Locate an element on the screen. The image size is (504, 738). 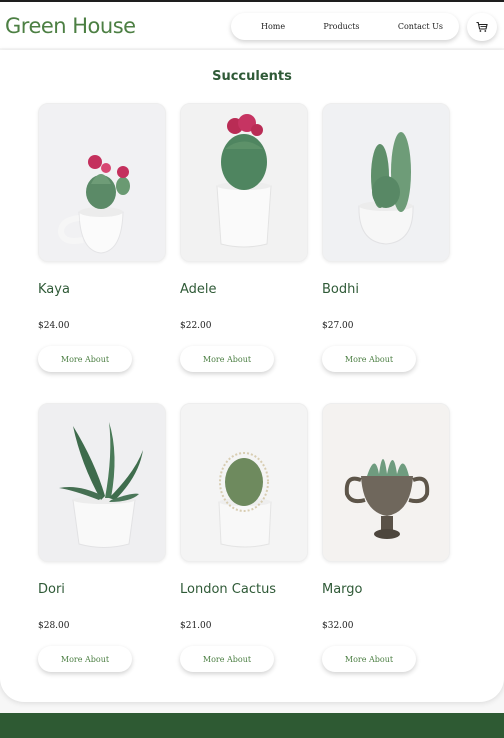
product-card: Margo $32.00 More About is located at coordinates (386, 537).